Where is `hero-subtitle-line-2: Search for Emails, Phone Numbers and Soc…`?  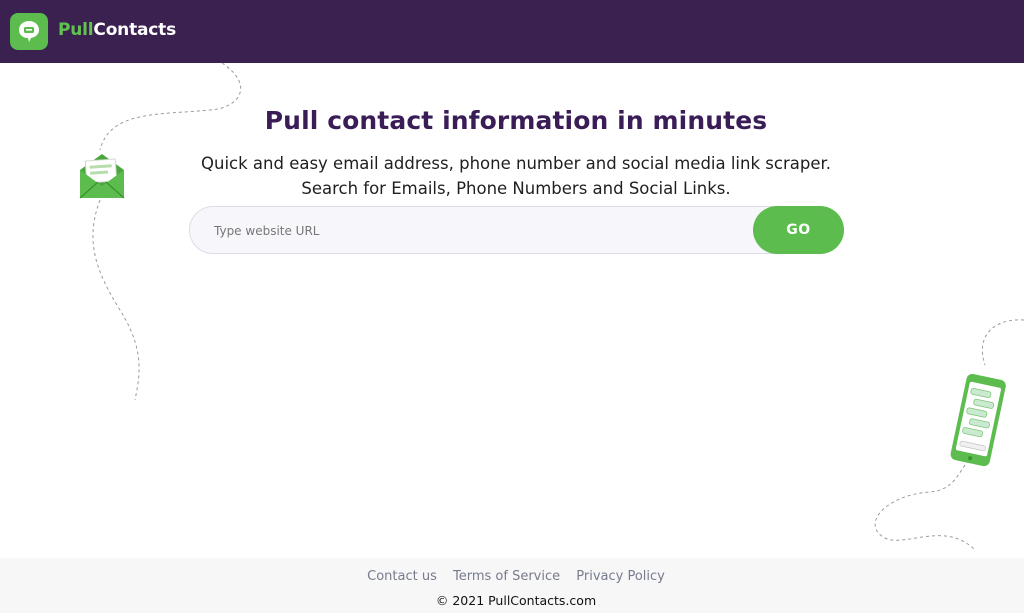
hero-subtitle-line-2: Search for Emails, Phone Numbers and Soc… is located at coordinates (516, 188).